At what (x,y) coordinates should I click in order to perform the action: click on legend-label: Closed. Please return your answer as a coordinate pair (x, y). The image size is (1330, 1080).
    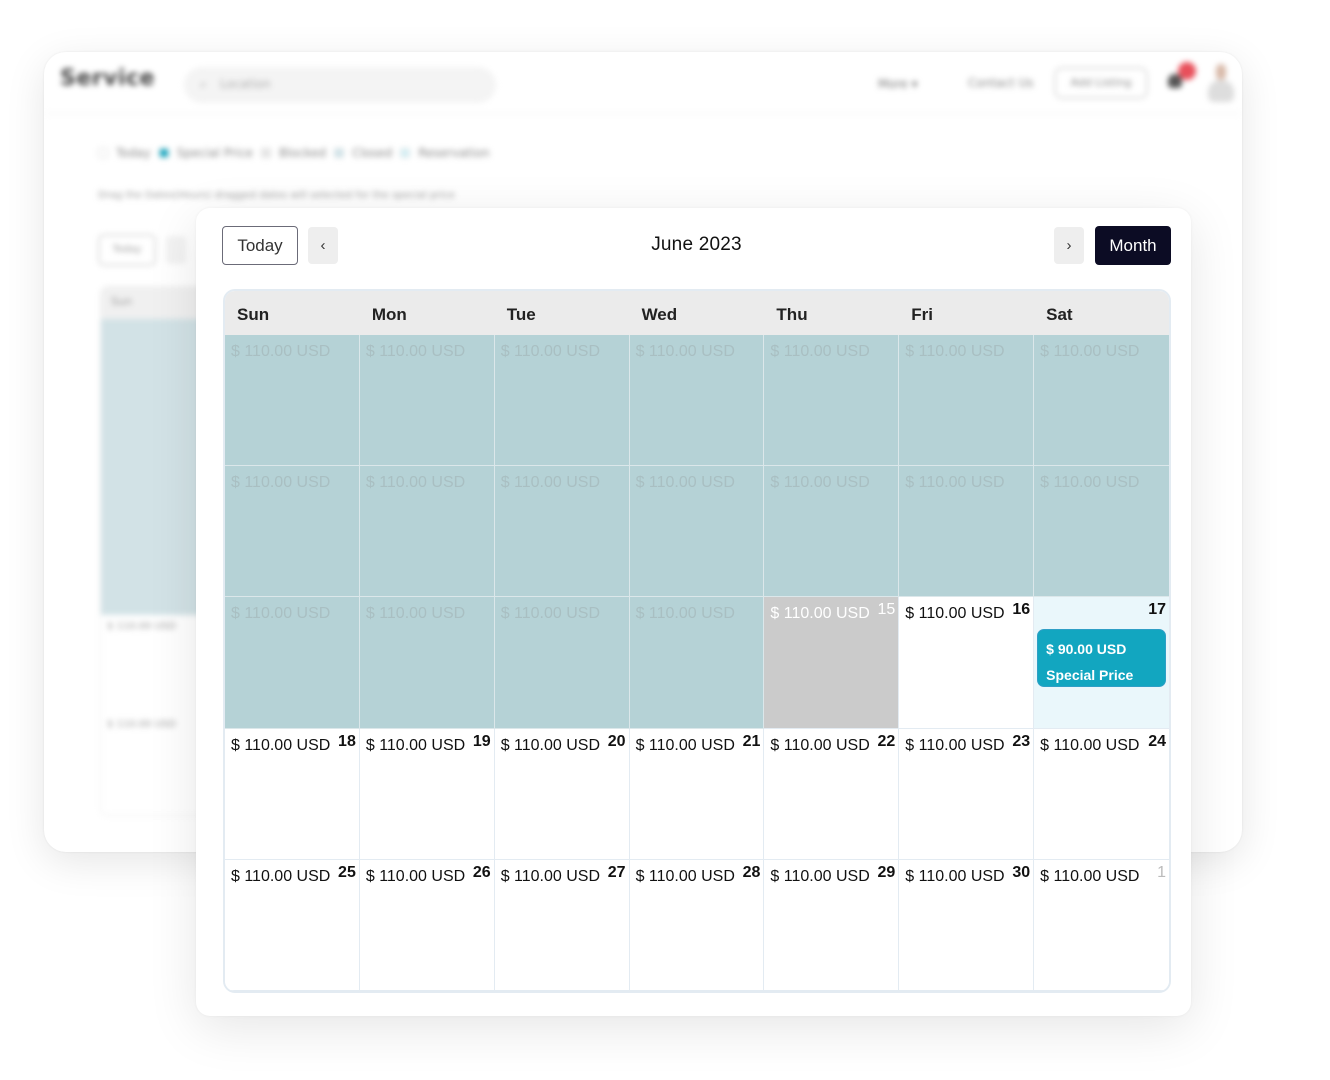
    Looking at the image, I should click on (372, 153).